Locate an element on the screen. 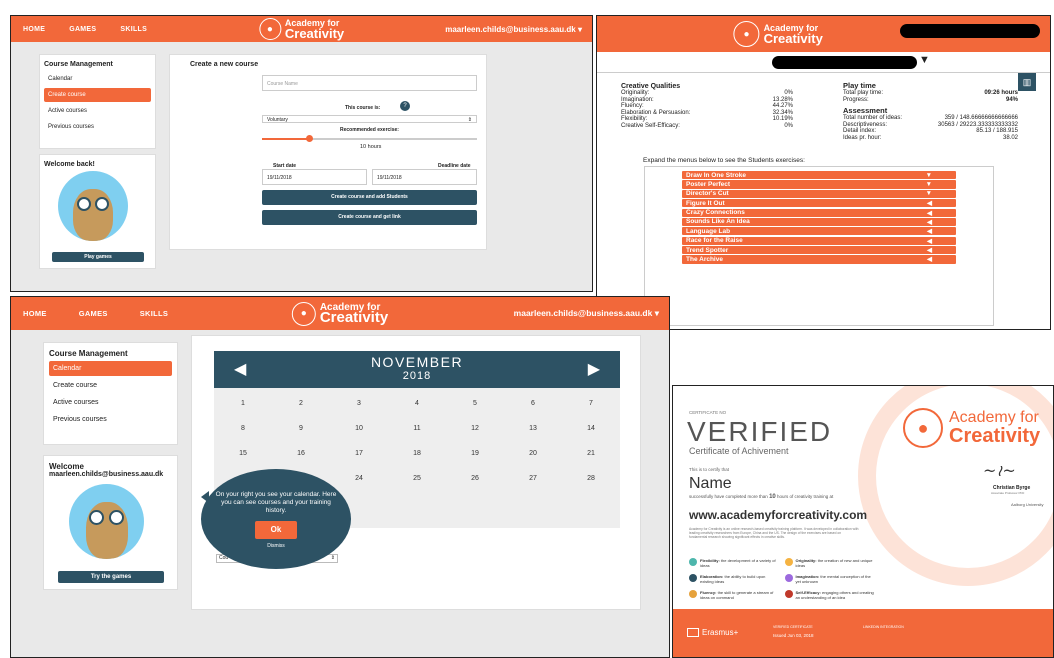 The width and height of the screenshot is (1054, 658). try-games-button: Try the games is located at coordinates (111, 577).